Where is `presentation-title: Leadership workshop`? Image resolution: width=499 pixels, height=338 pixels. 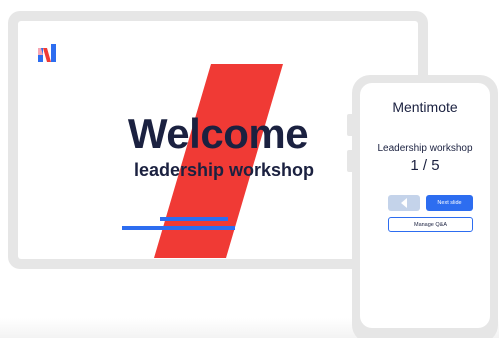 presentation-title: Leadership workshop is located at coordinates (425, 148).